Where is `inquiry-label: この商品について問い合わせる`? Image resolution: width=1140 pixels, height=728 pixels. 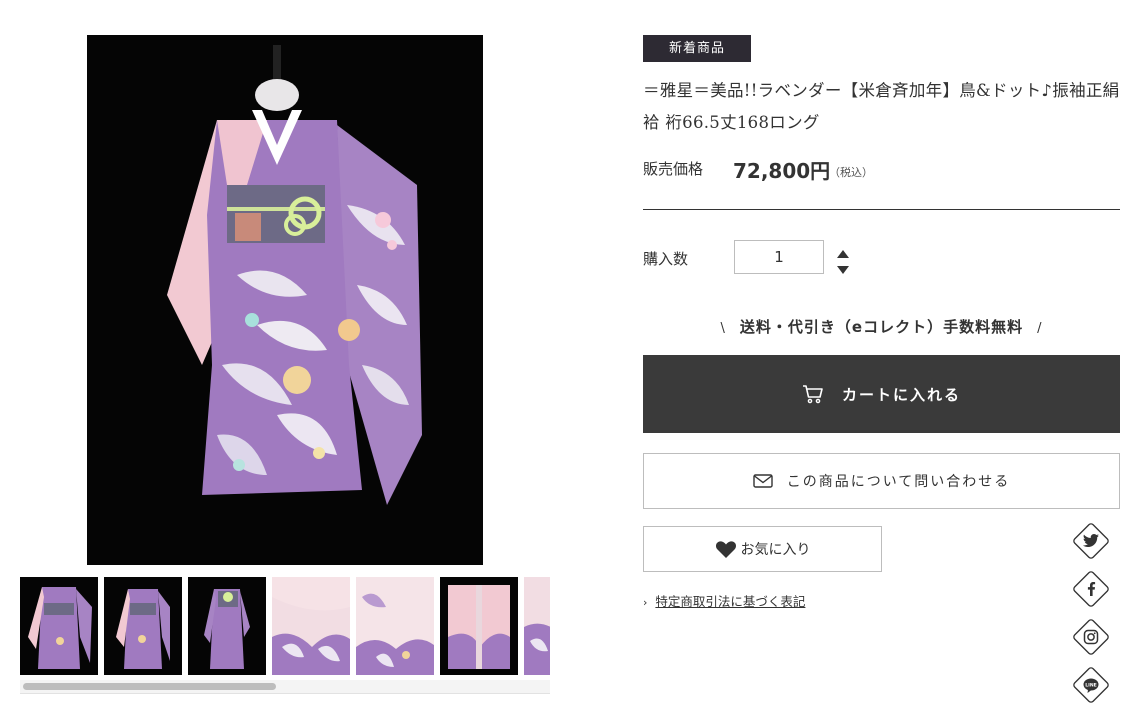 inquiry-label: この商品について問い合わせる is located at coordinates (898, 482).